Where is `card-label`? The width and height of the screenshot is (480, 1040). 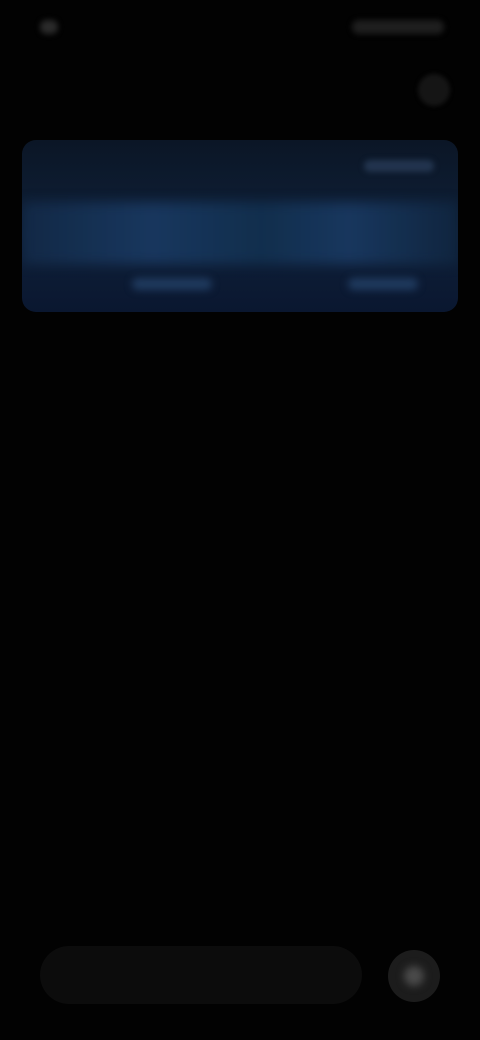
card-label is located at coordinates (164, 168).